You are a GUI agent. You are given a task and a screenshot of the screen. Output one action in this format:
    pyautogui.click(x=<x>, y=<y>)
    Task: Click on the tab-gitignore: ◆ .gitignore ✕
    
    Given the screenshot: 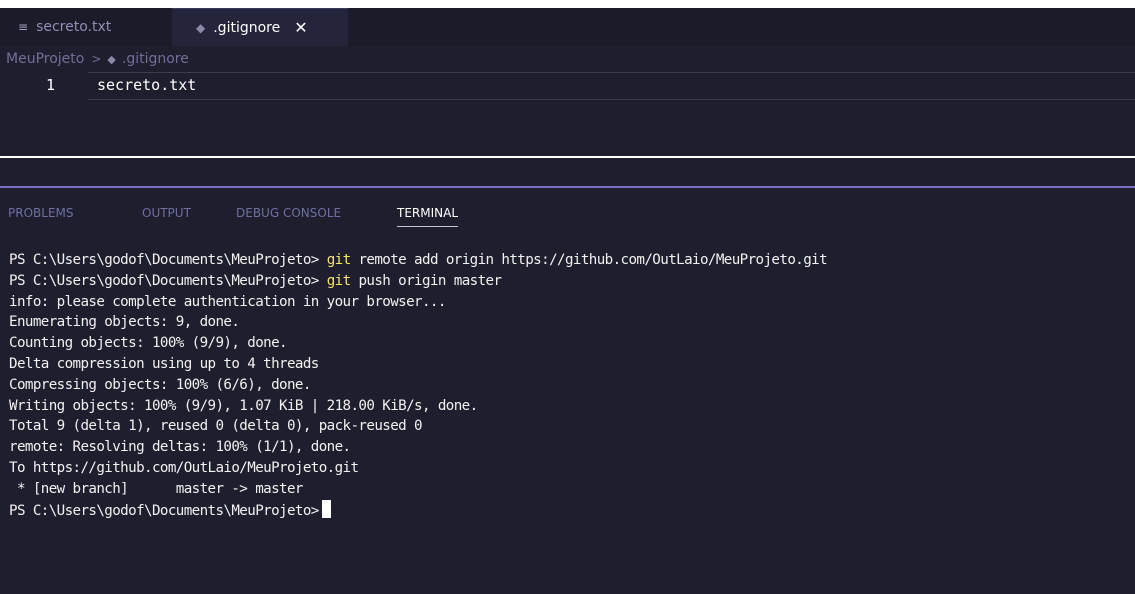 What is the action you would take?
    pyautogui.click(x=260, y=27)
    